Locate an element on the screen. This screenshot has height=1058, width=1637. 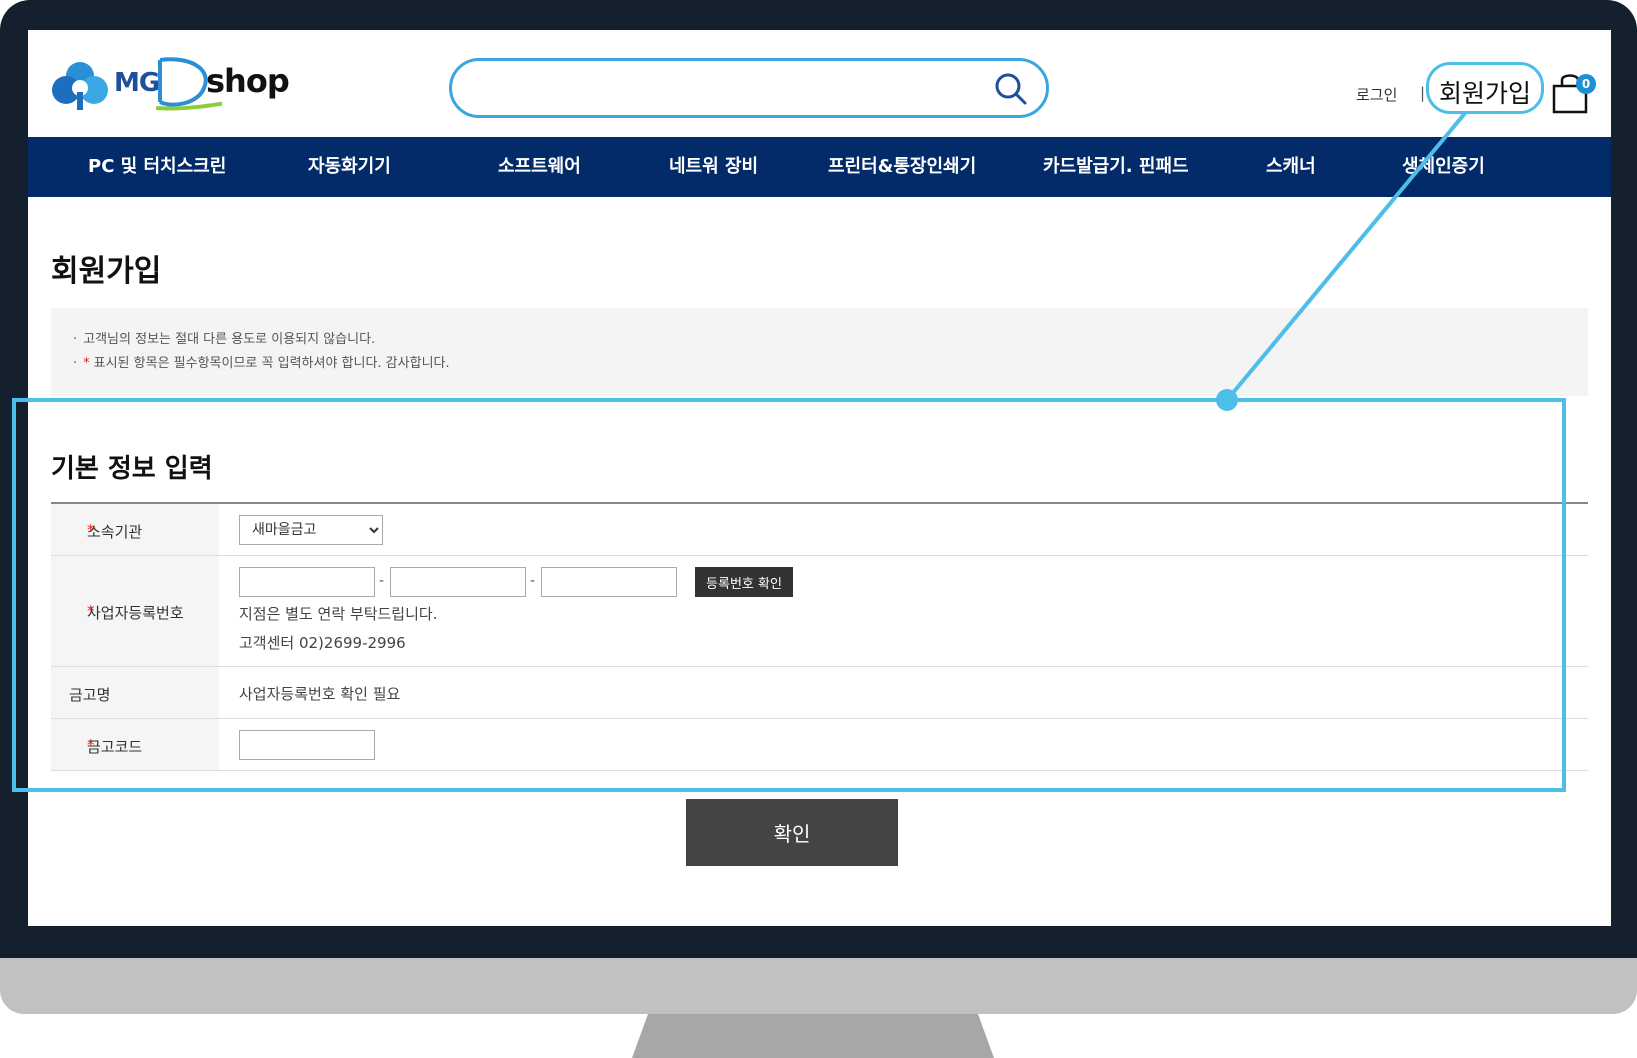
logo-shop-text: shop is located at coordinates (248, 81).